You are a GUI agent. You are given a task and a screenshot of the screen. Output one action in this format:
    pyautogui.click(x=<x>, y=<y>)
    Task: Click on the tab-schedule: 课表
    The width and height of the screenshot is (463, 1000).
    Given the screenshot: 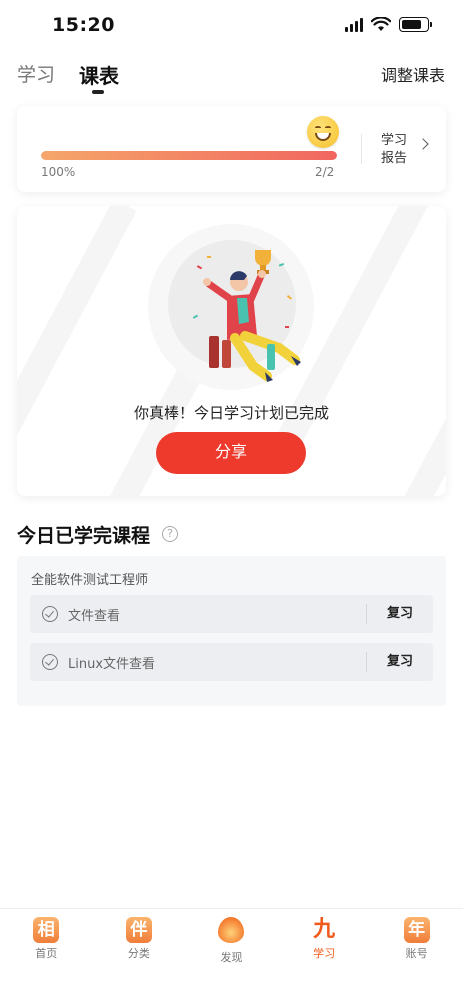 What is the action you would take?
    pyautogui.click(x=99, y=74)
    